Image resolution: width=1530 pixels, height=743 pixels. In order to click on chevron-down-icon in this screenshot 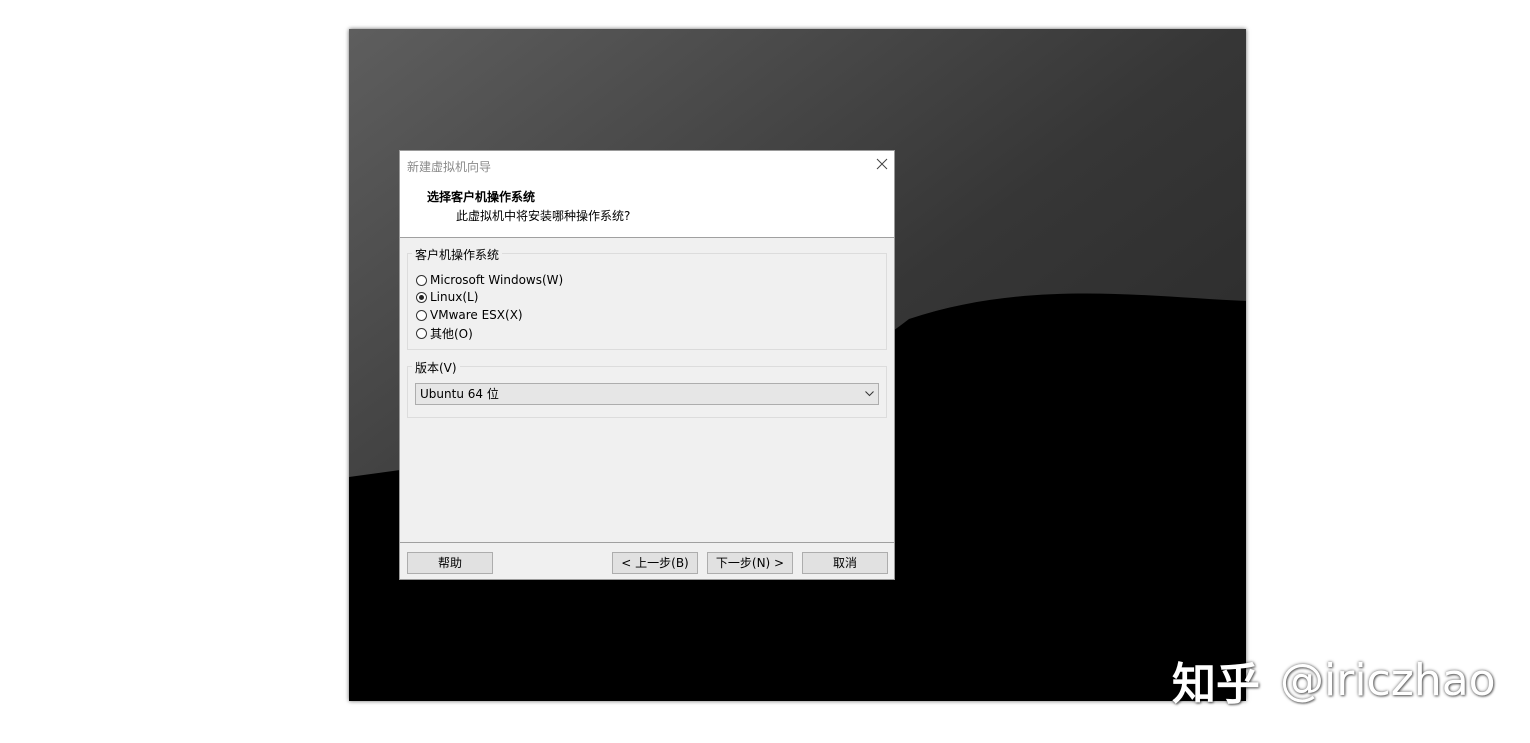, I will do `click(869, 394)`.